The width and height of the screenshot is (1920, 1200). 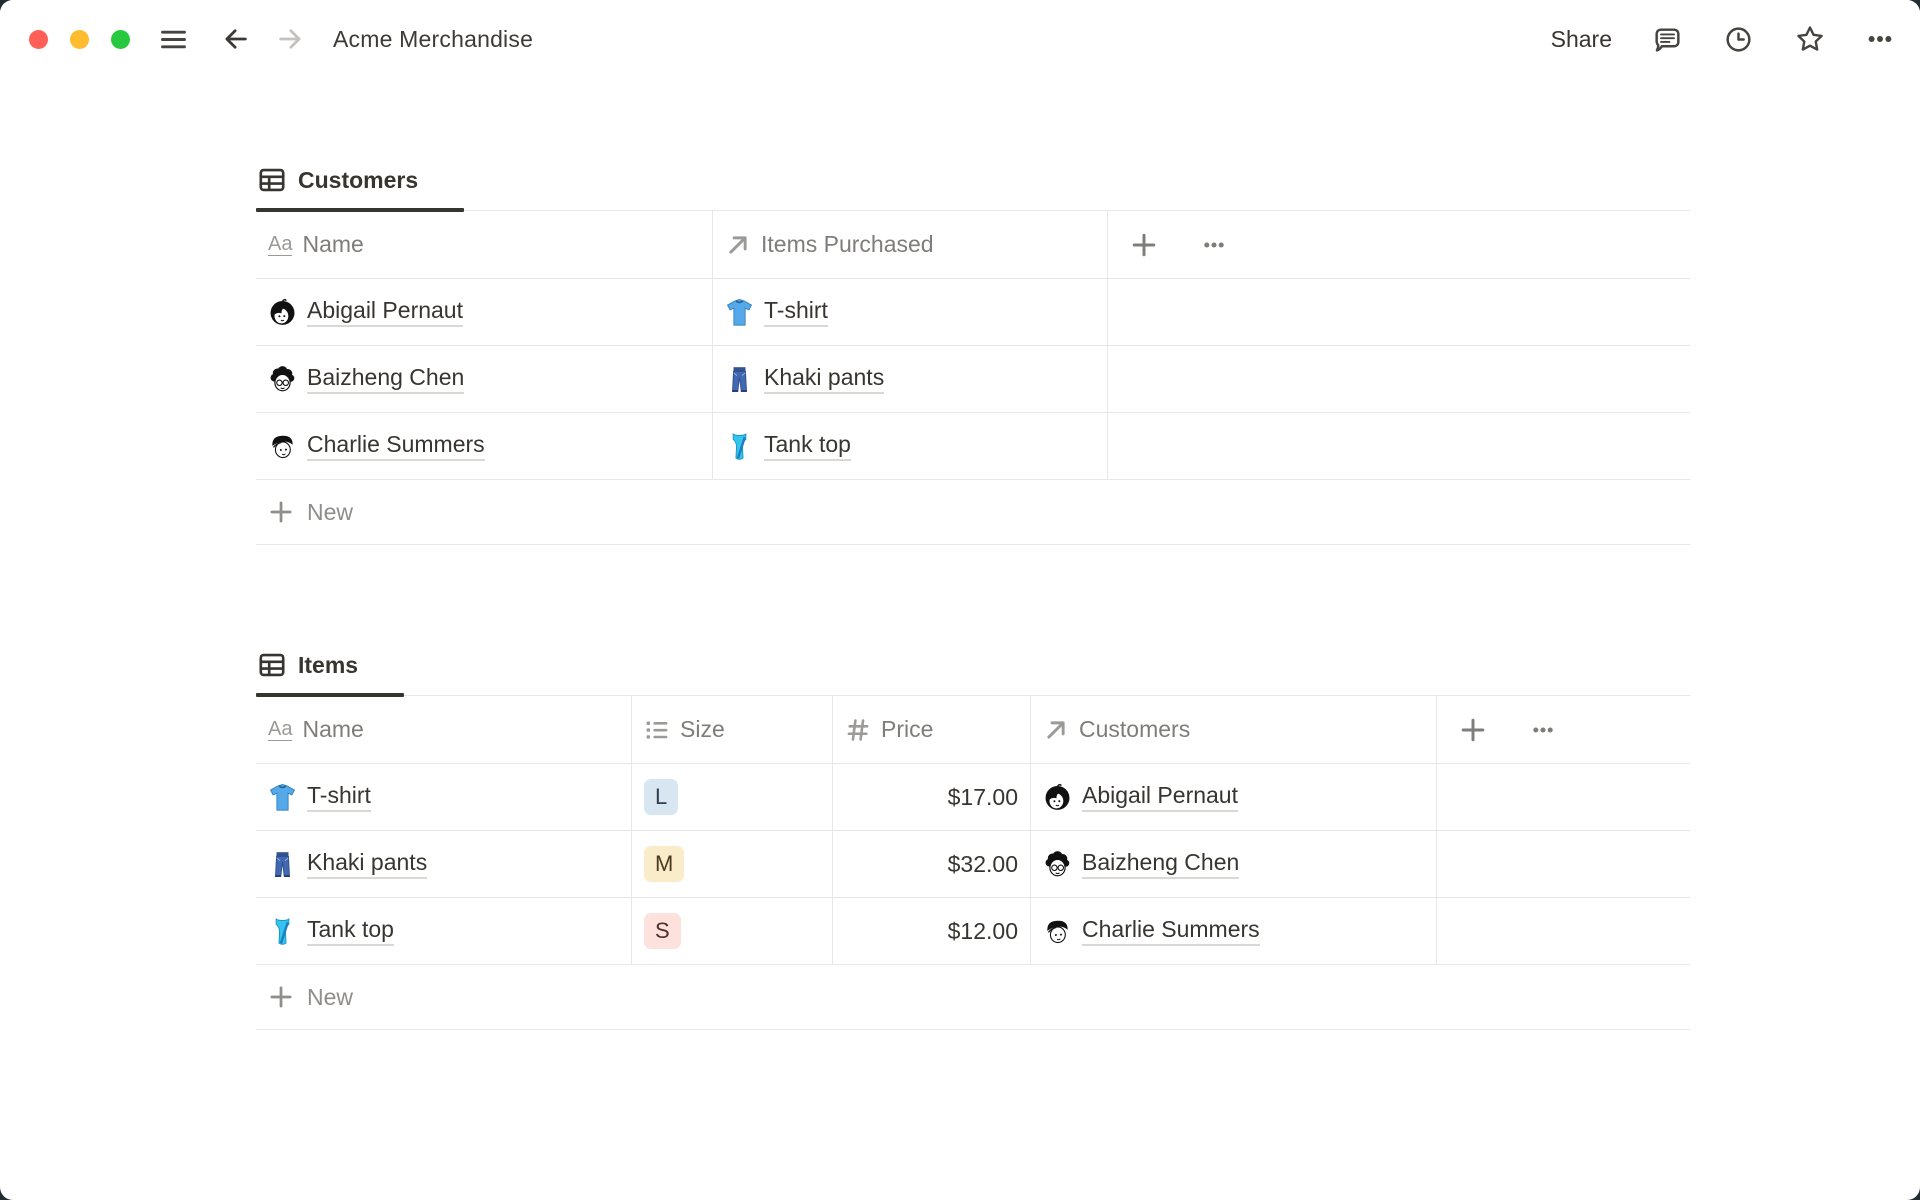 What do you see at coordinates (1057, 931) in the screenshot?
I see `avatar-charlie-icon` at bounding box center [1057, 931].